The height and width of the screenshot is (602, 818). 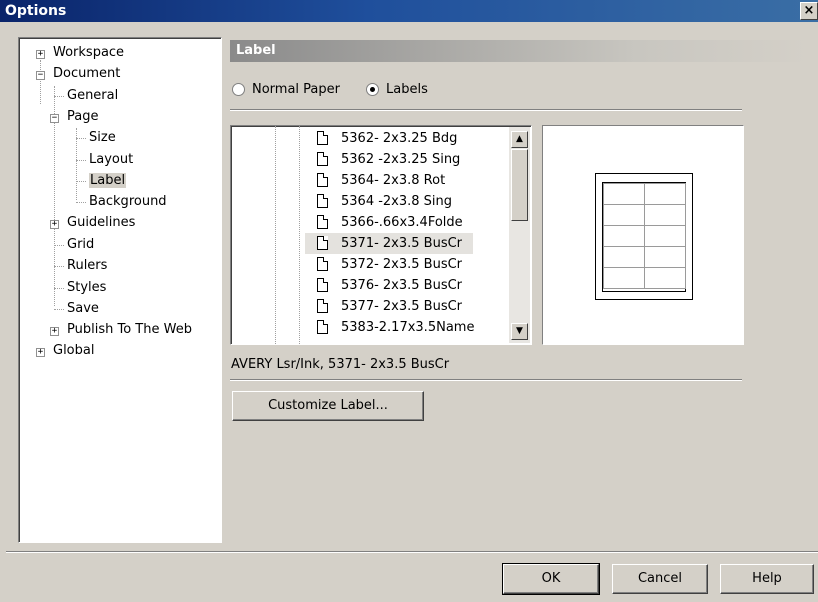 I want to click on normal-paper-label: Normal Paper, so click(x=296, y=90).